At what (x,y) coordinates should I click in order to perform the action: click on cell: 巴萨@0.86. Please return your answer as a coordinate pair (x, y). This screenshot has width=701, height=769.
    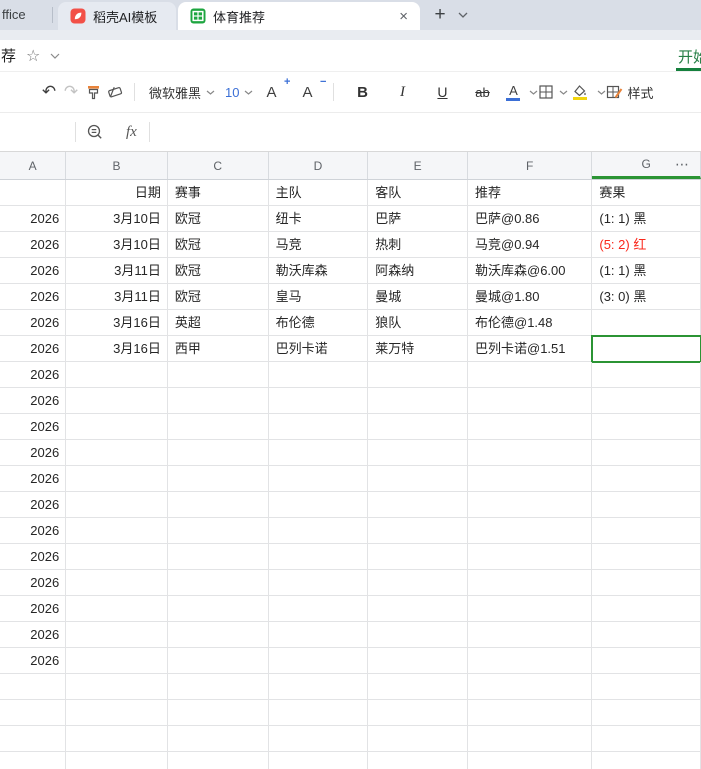
    Looking at the image, I should click on (530, 219).